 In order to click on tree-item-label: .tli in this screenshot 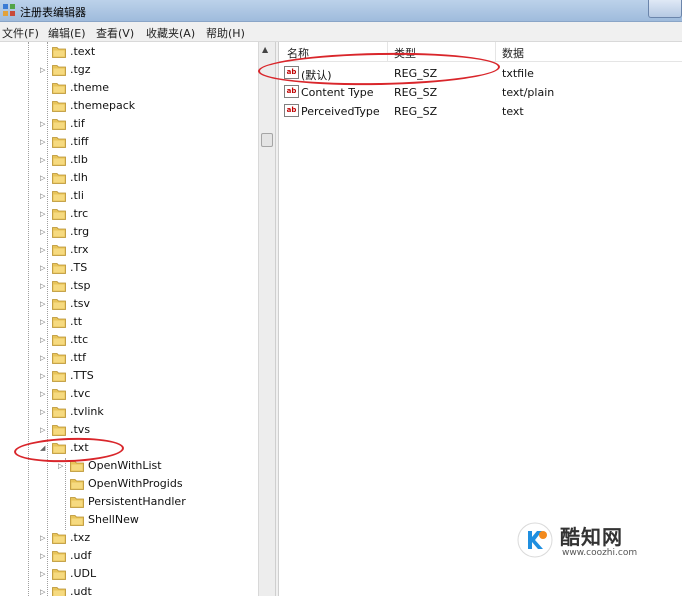, I will do `click(77, 195)`.